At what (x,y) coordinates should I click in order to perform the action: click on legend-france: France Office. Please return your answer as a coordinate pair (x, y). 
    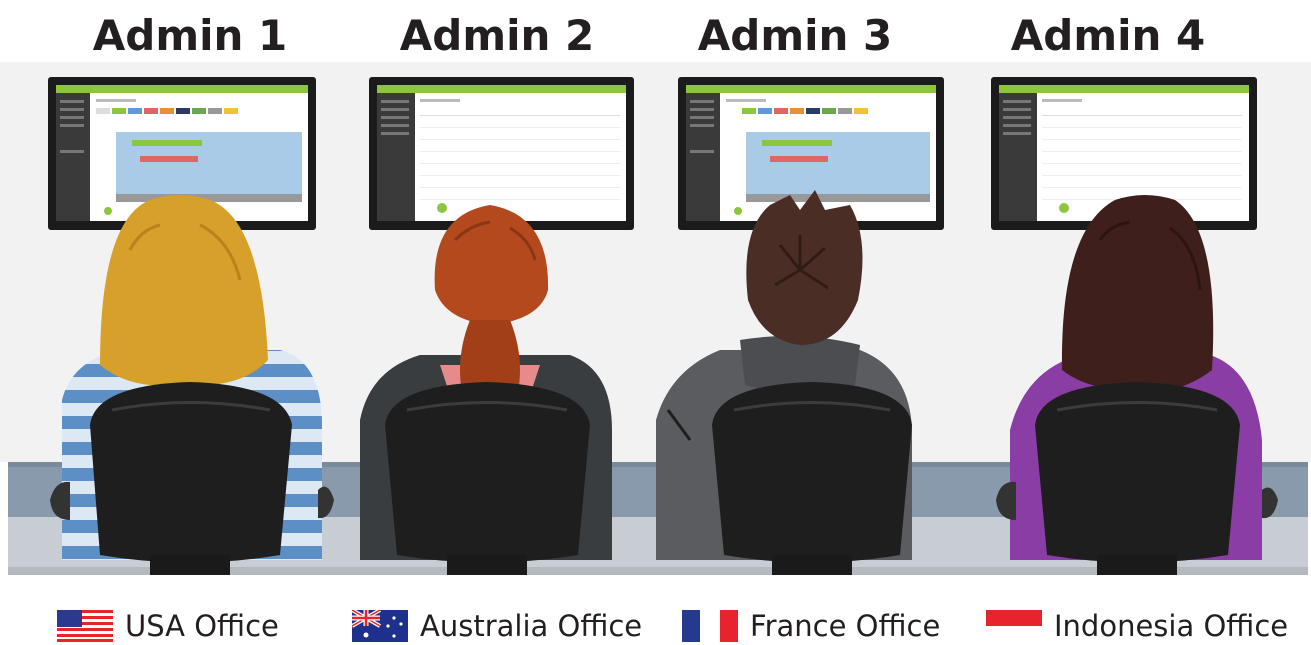
    Looking at the image, I should click on (811, 626).